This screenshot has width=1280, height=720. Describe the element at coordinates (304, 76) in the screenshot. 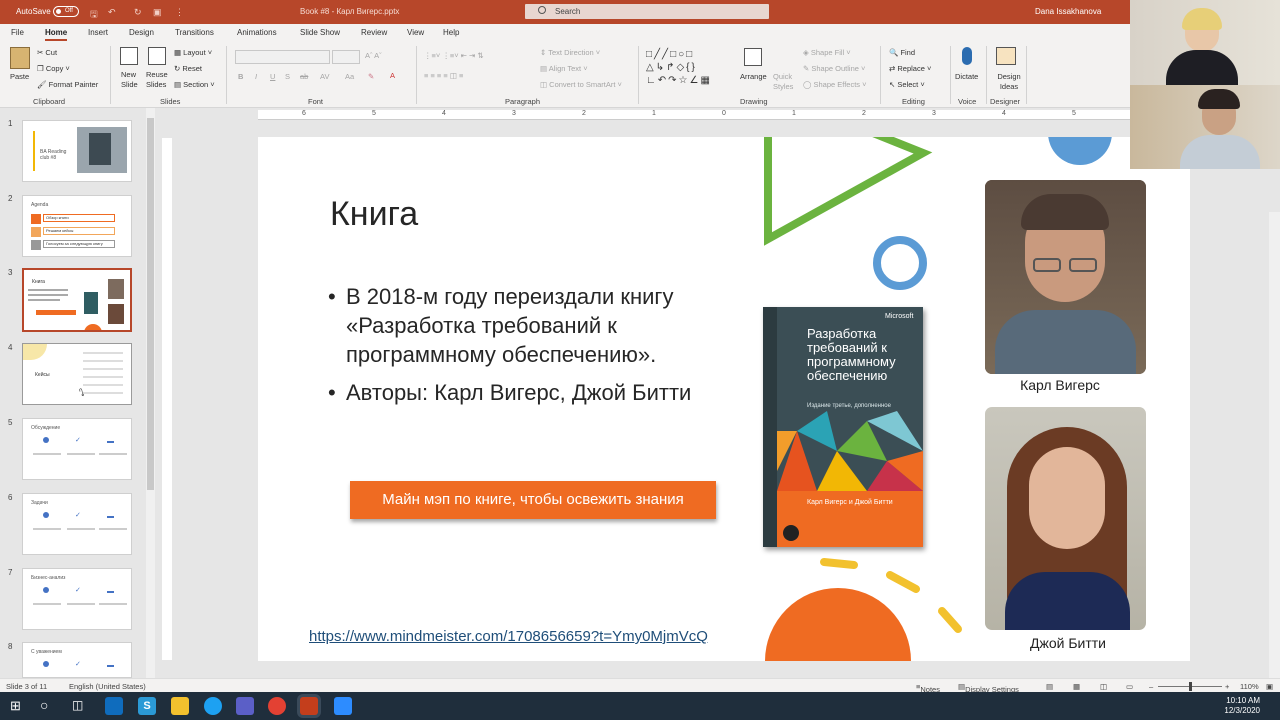

I see `strikethrough-button: ab` at that location.